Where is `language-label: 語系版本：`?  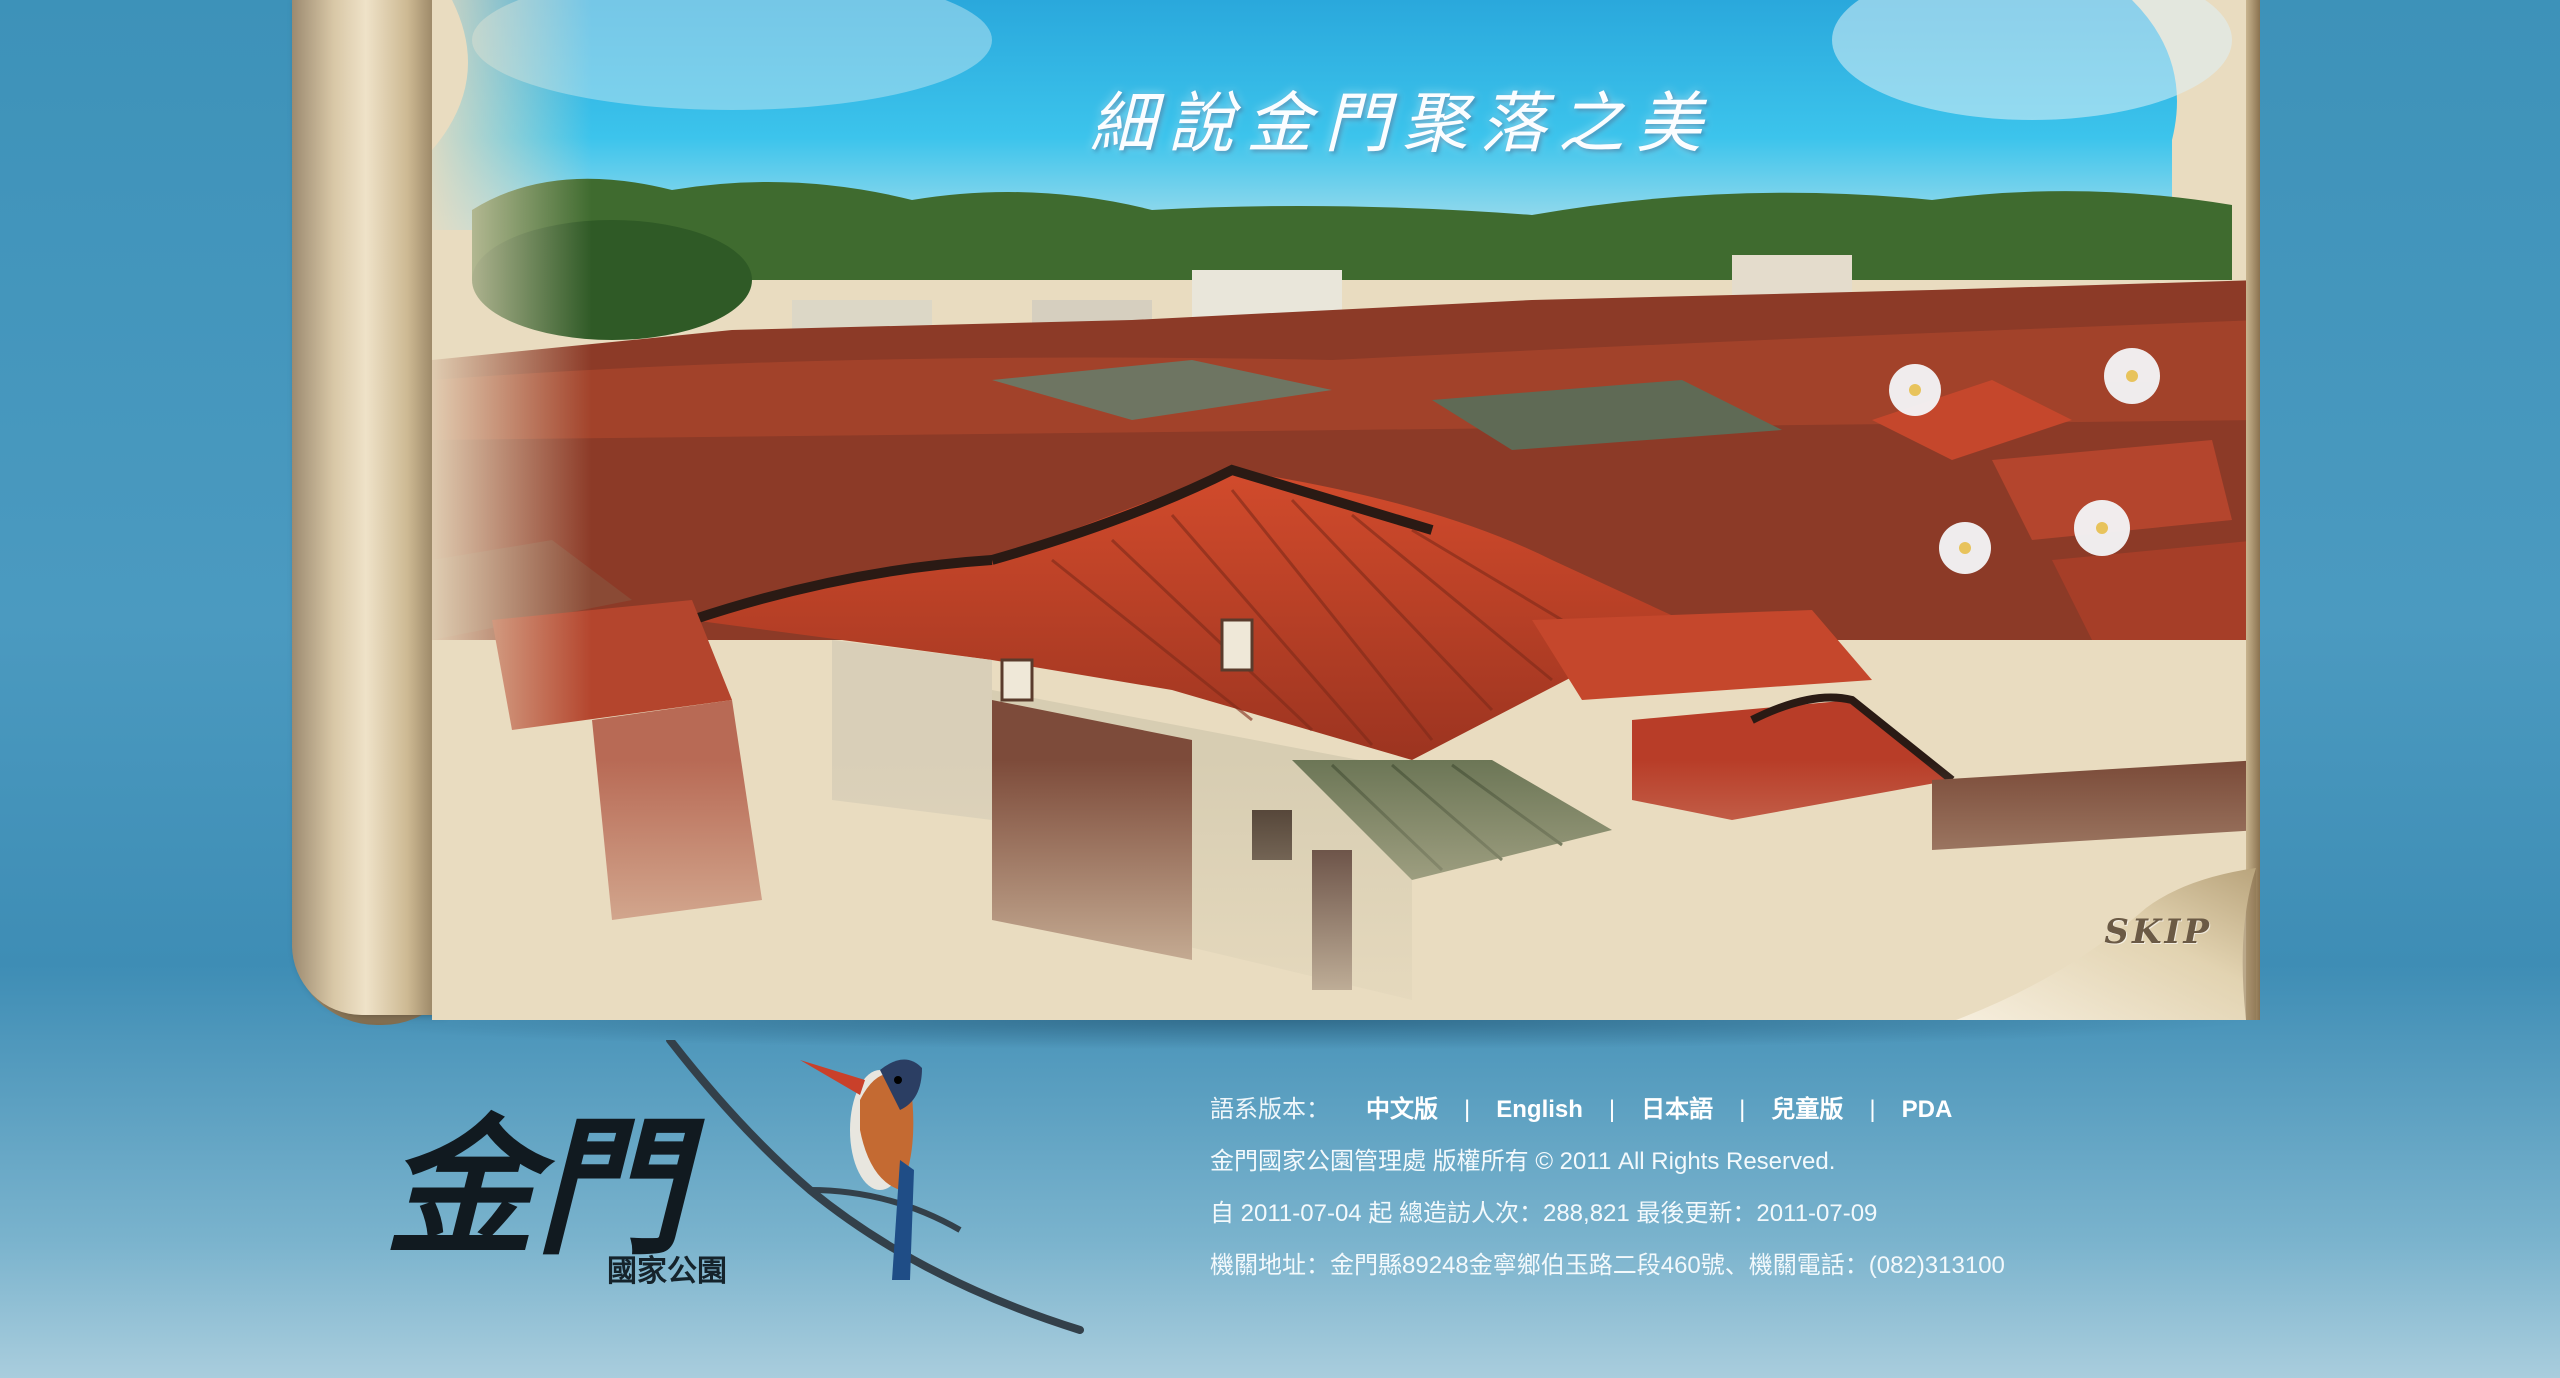
language-label: 語系版本： is located at coordinates (1270, 1109).